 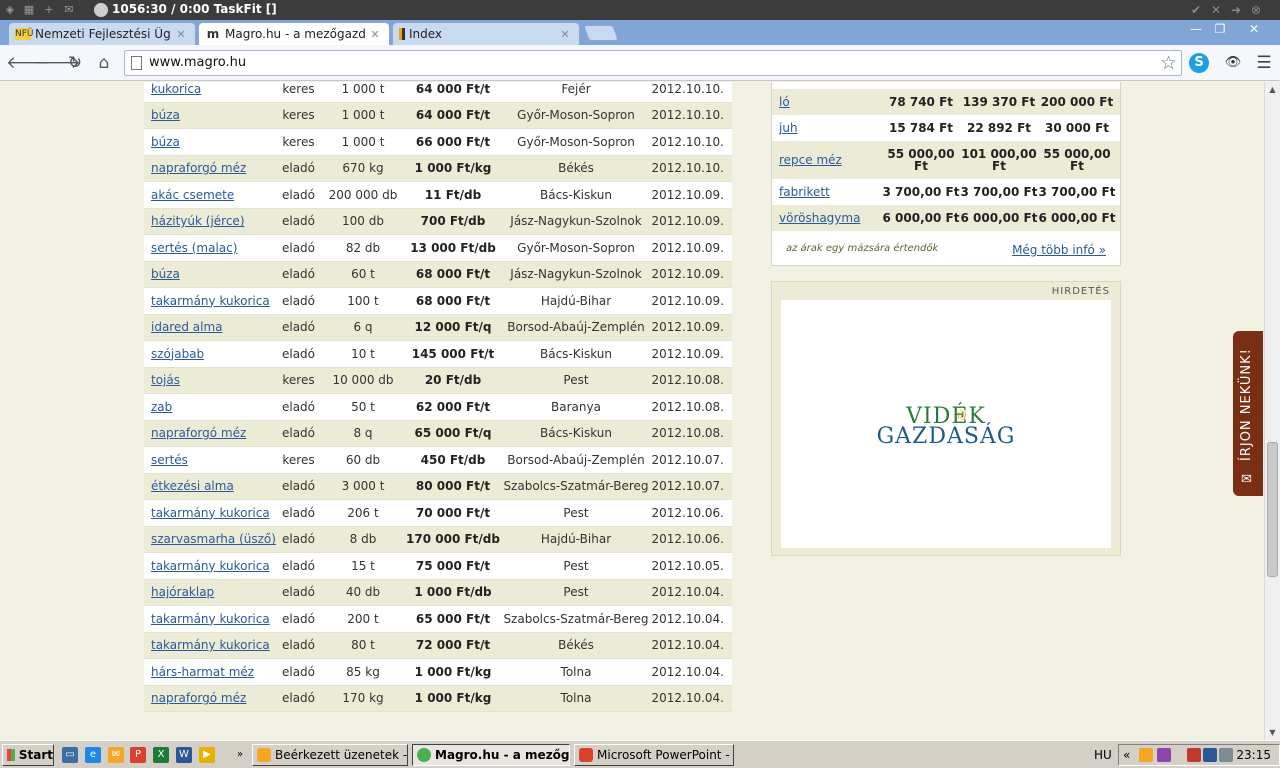 What do you see at coordinates (827, 218) in the screenshot?
I see `price-product-link: vöröshagyma` at bounding box center [827, 218].